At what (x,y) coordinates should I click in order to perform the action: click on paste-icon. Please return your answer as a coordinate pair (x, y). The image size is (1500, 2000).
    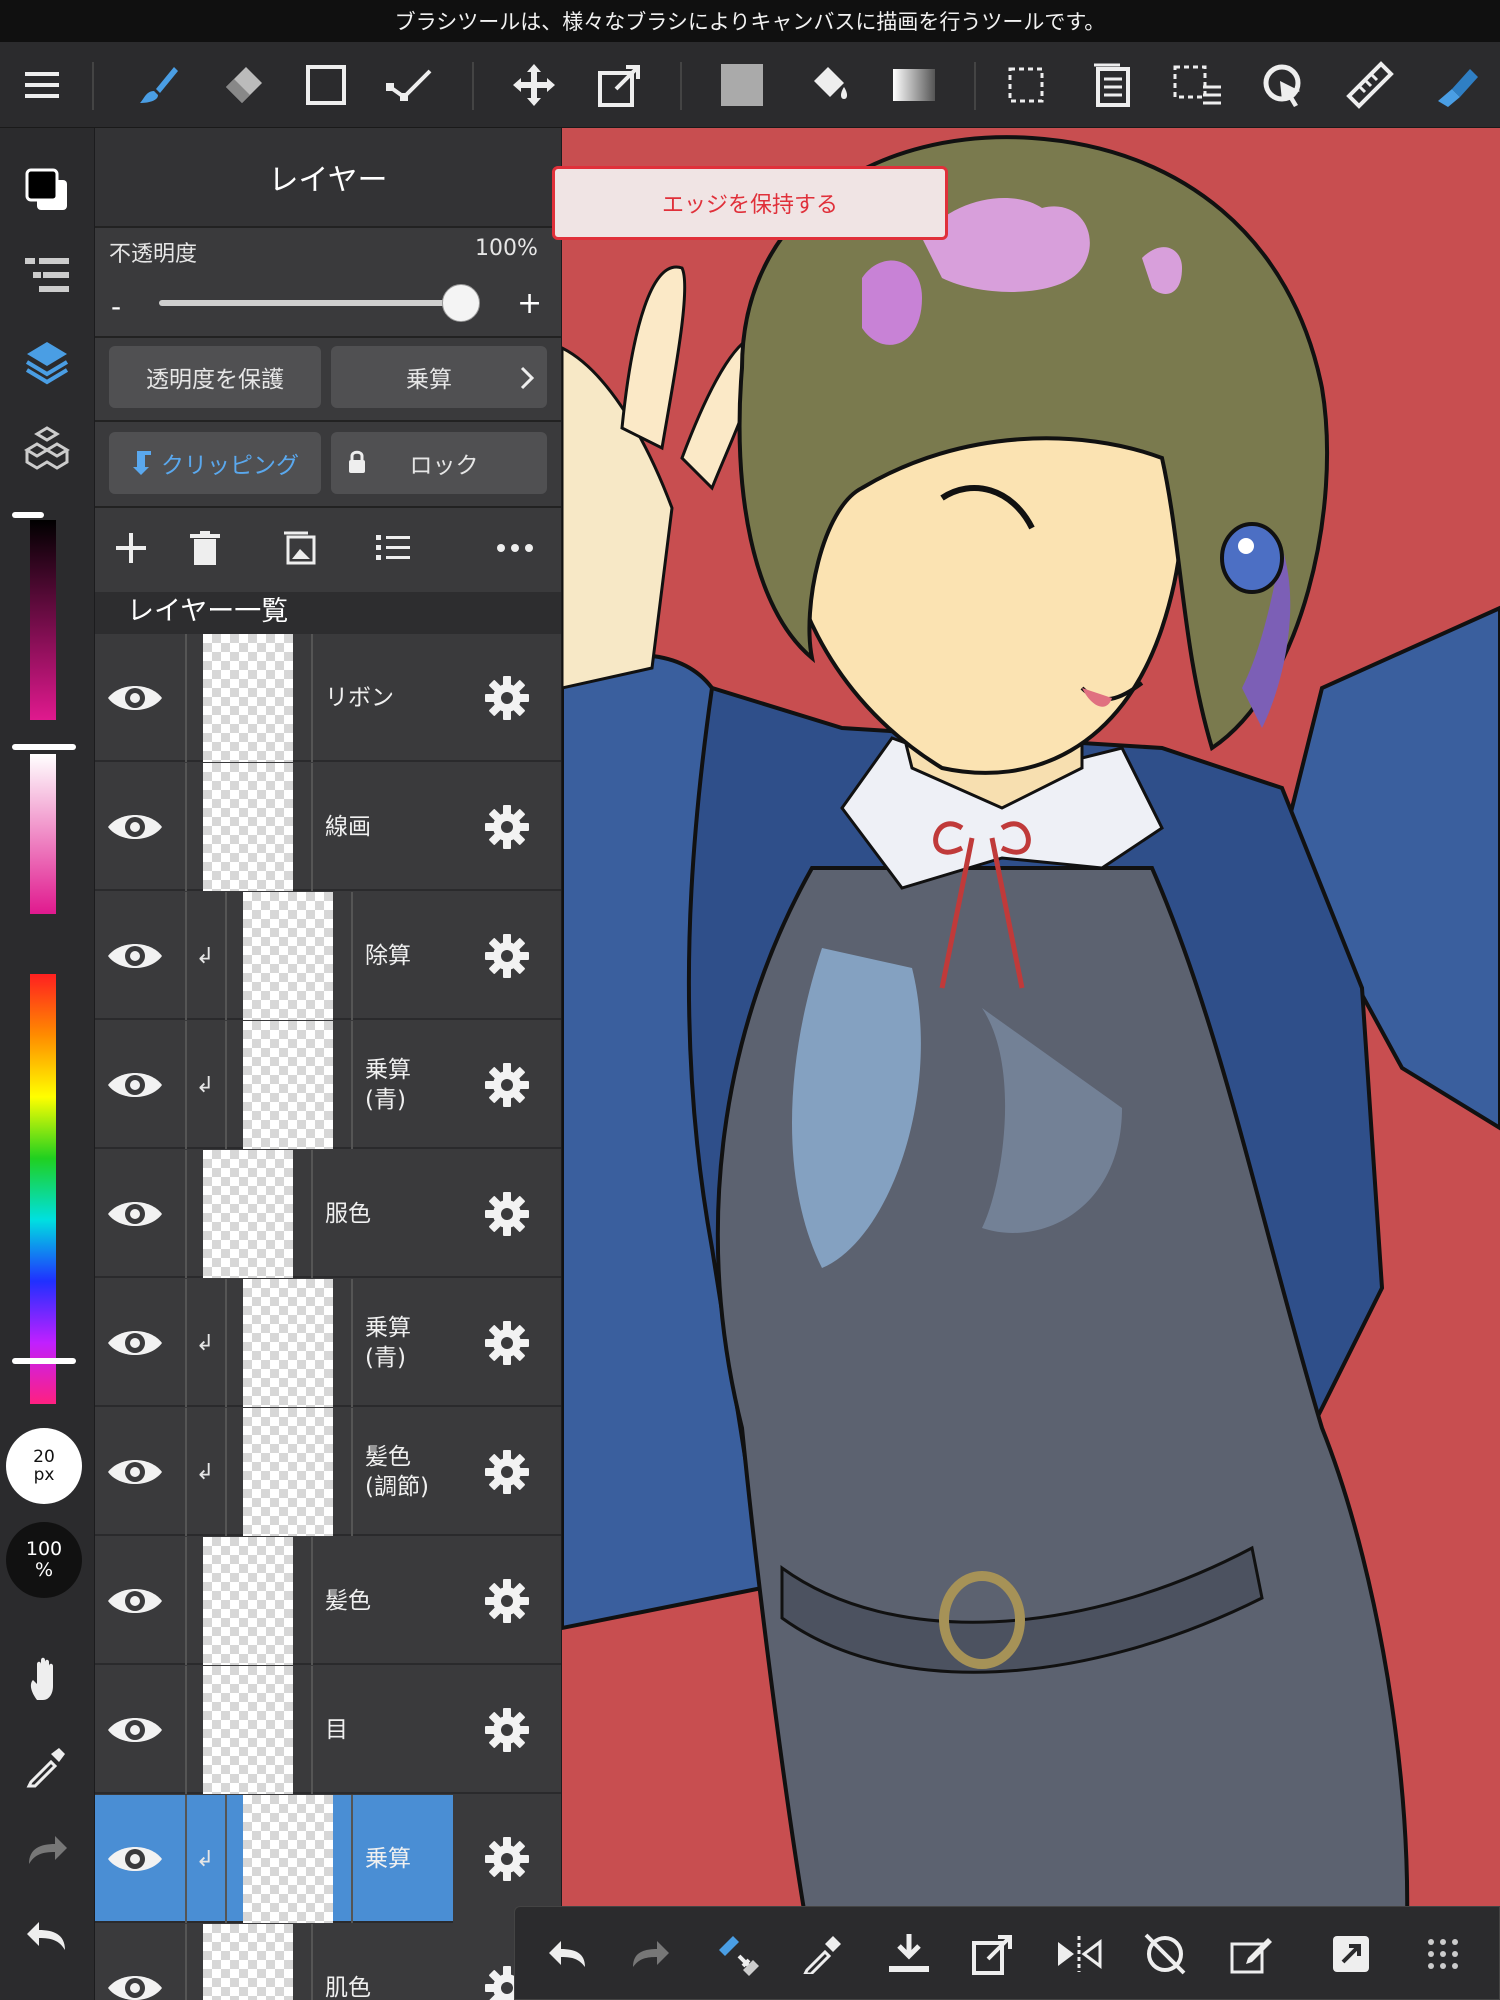
    Looking at the image, I should click on (1112, 85).